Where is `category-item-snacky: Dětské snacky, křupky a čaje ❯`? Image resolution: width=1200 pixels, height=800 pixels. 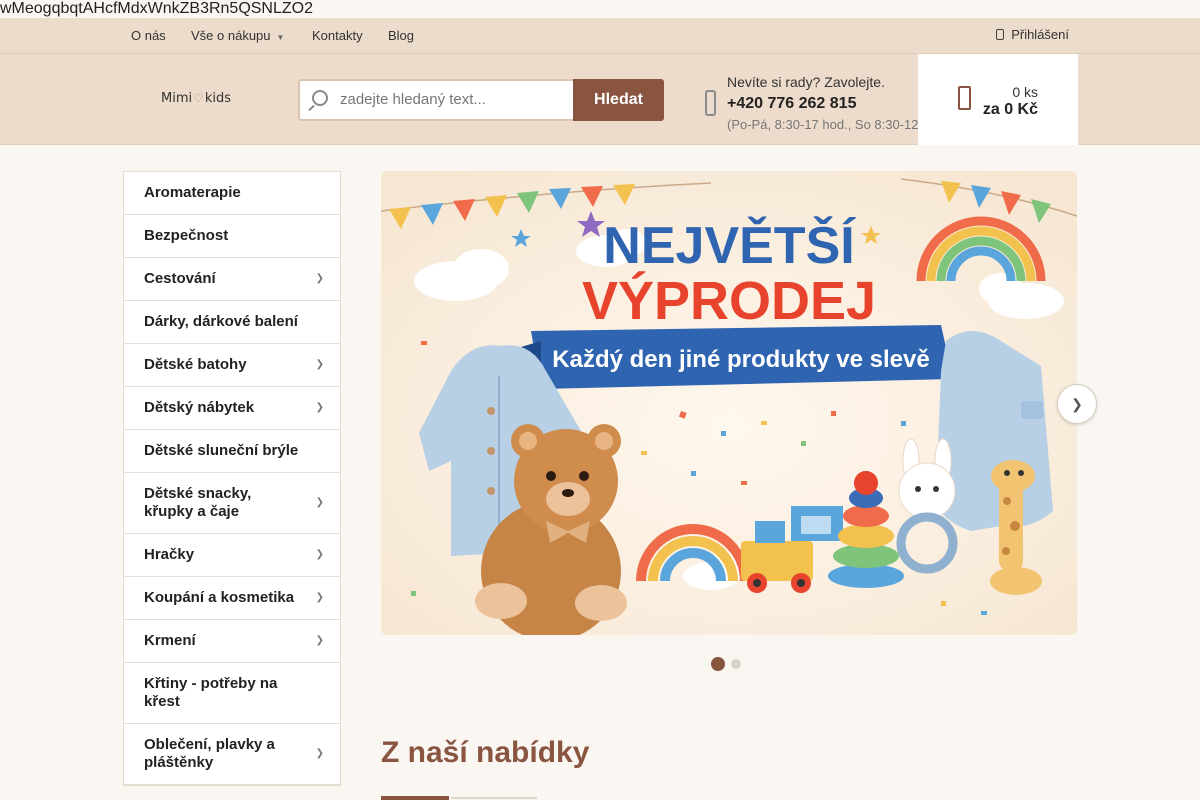 category-item-snacky: Dětské snacky, křupky a čaje ❯ is located at coordinates (232, 503).